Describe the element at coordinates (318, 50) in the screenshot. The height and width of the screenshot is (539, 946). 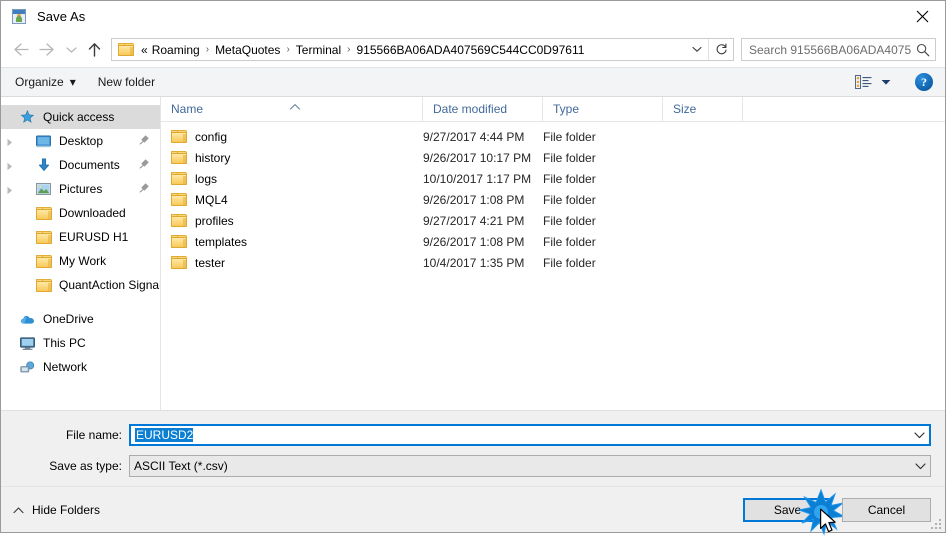
I see `breadcrumb-item-2: Terminal` at that location.